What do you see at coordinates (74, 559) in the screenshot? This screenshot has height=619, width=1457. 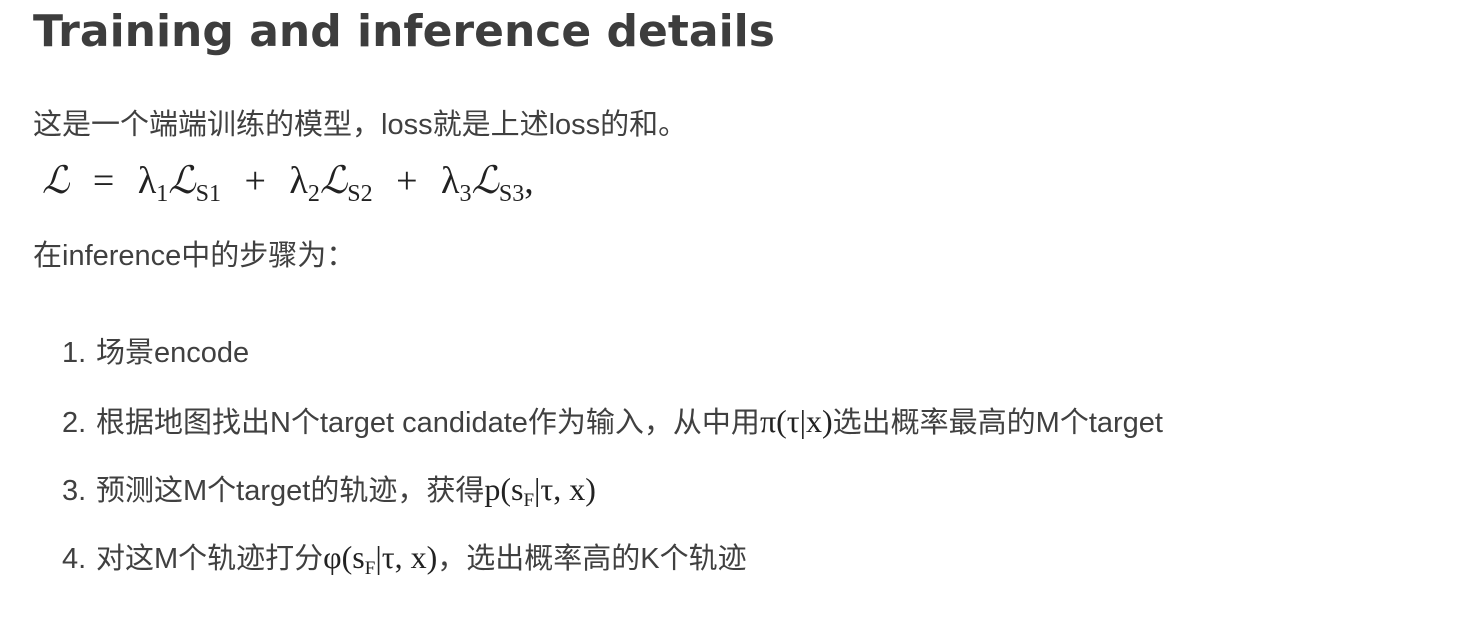 I see `step-number: 4.` at bounding box center [74, 559].